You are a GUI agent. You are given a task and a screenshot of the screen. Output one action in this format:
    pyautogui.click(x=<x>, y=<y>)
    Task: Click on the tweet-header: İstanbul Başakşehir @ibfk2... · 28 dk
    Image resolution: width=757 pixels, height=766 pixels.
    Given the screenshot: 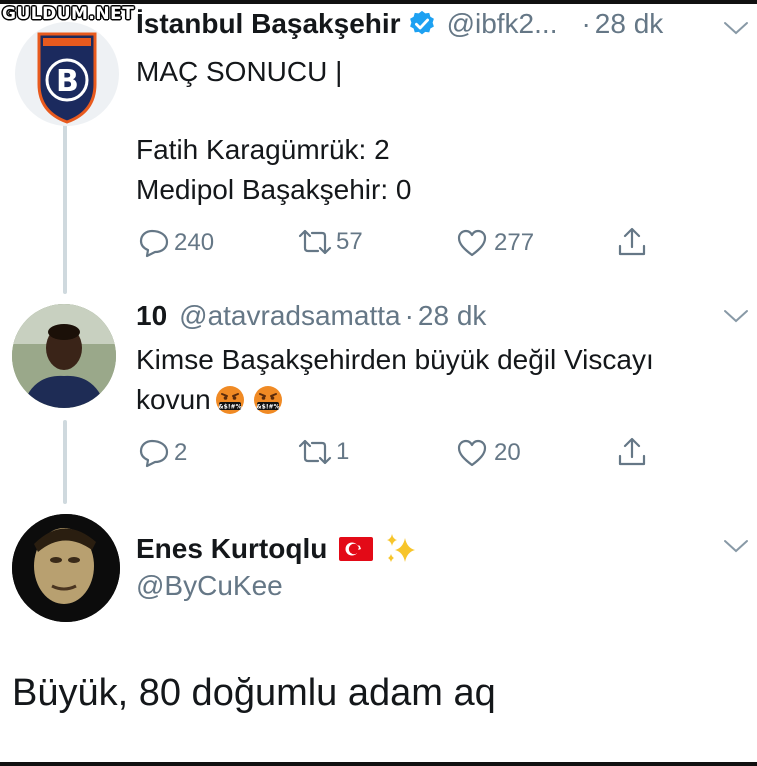 What is the action you would take?
    pyautogui.click(x=399, y=24)
    